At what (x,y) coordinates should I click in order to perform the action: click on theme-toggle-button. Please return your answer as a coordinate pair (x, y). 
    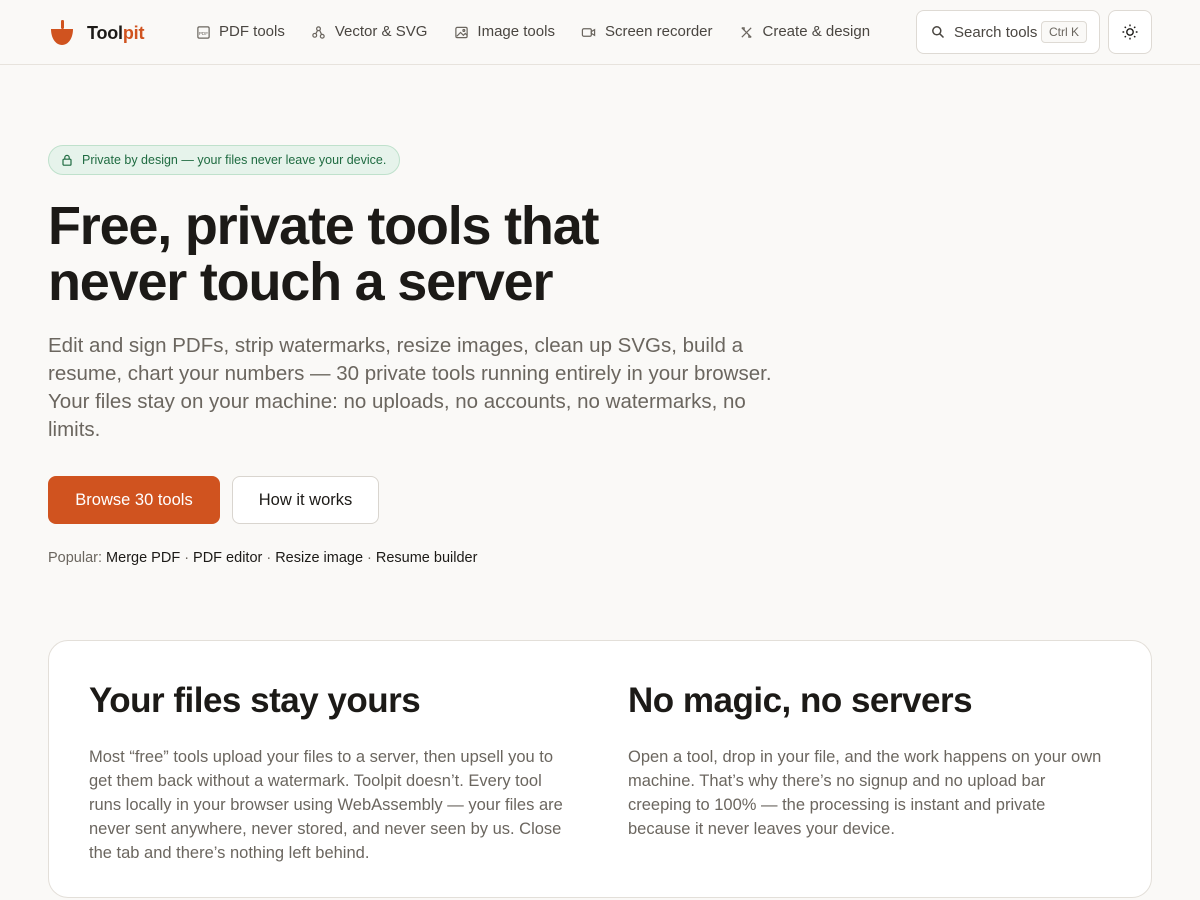
    Looking at the image, I should click on (1130, 32).